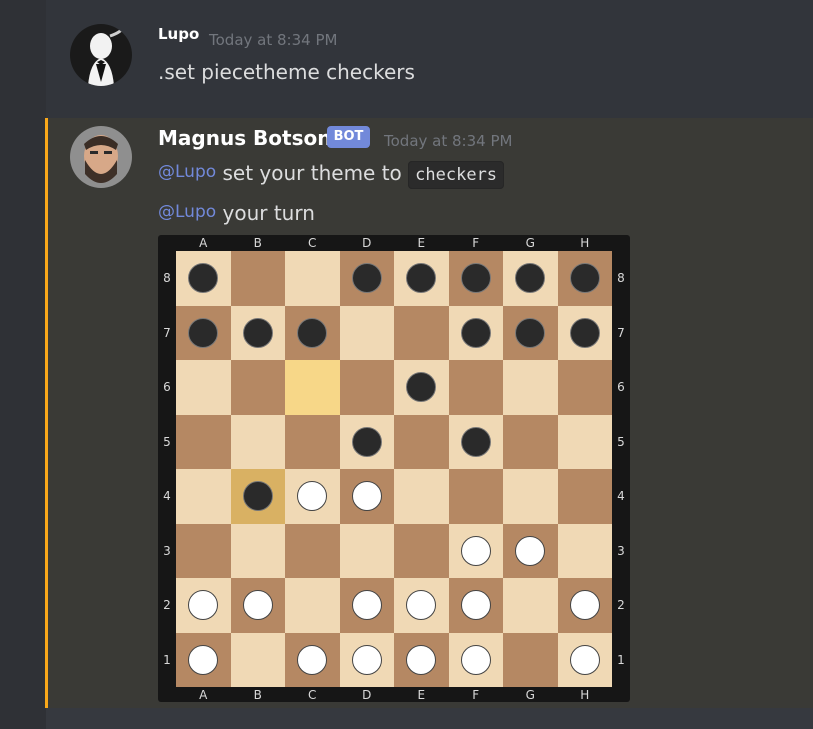  What do you see at coordinates (257, 387) in the screenshot?
I see `board-square-b6` at bounding box center [257, 387].